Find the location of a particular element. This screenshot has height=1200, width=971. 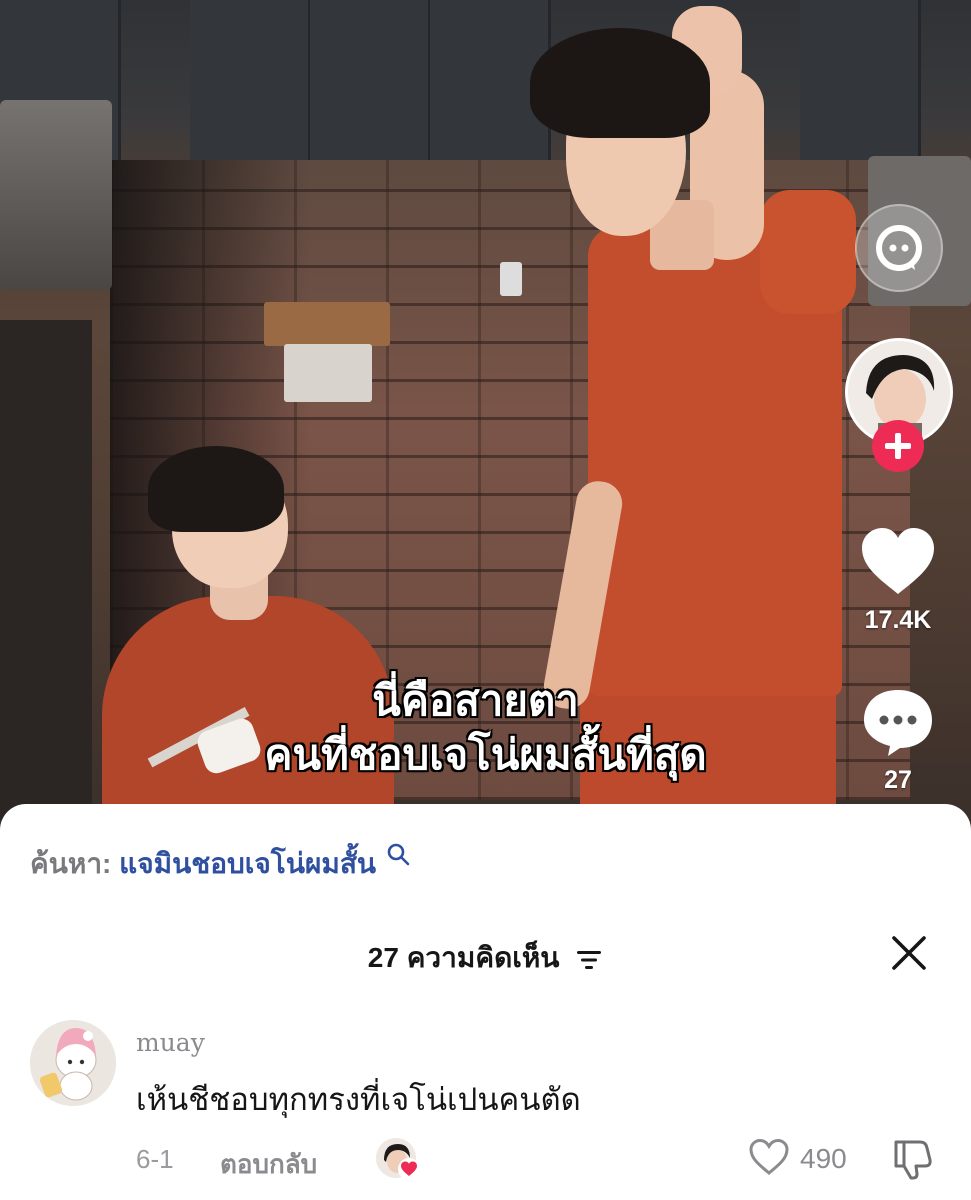

follow-button is located at coordinates (898, 446).